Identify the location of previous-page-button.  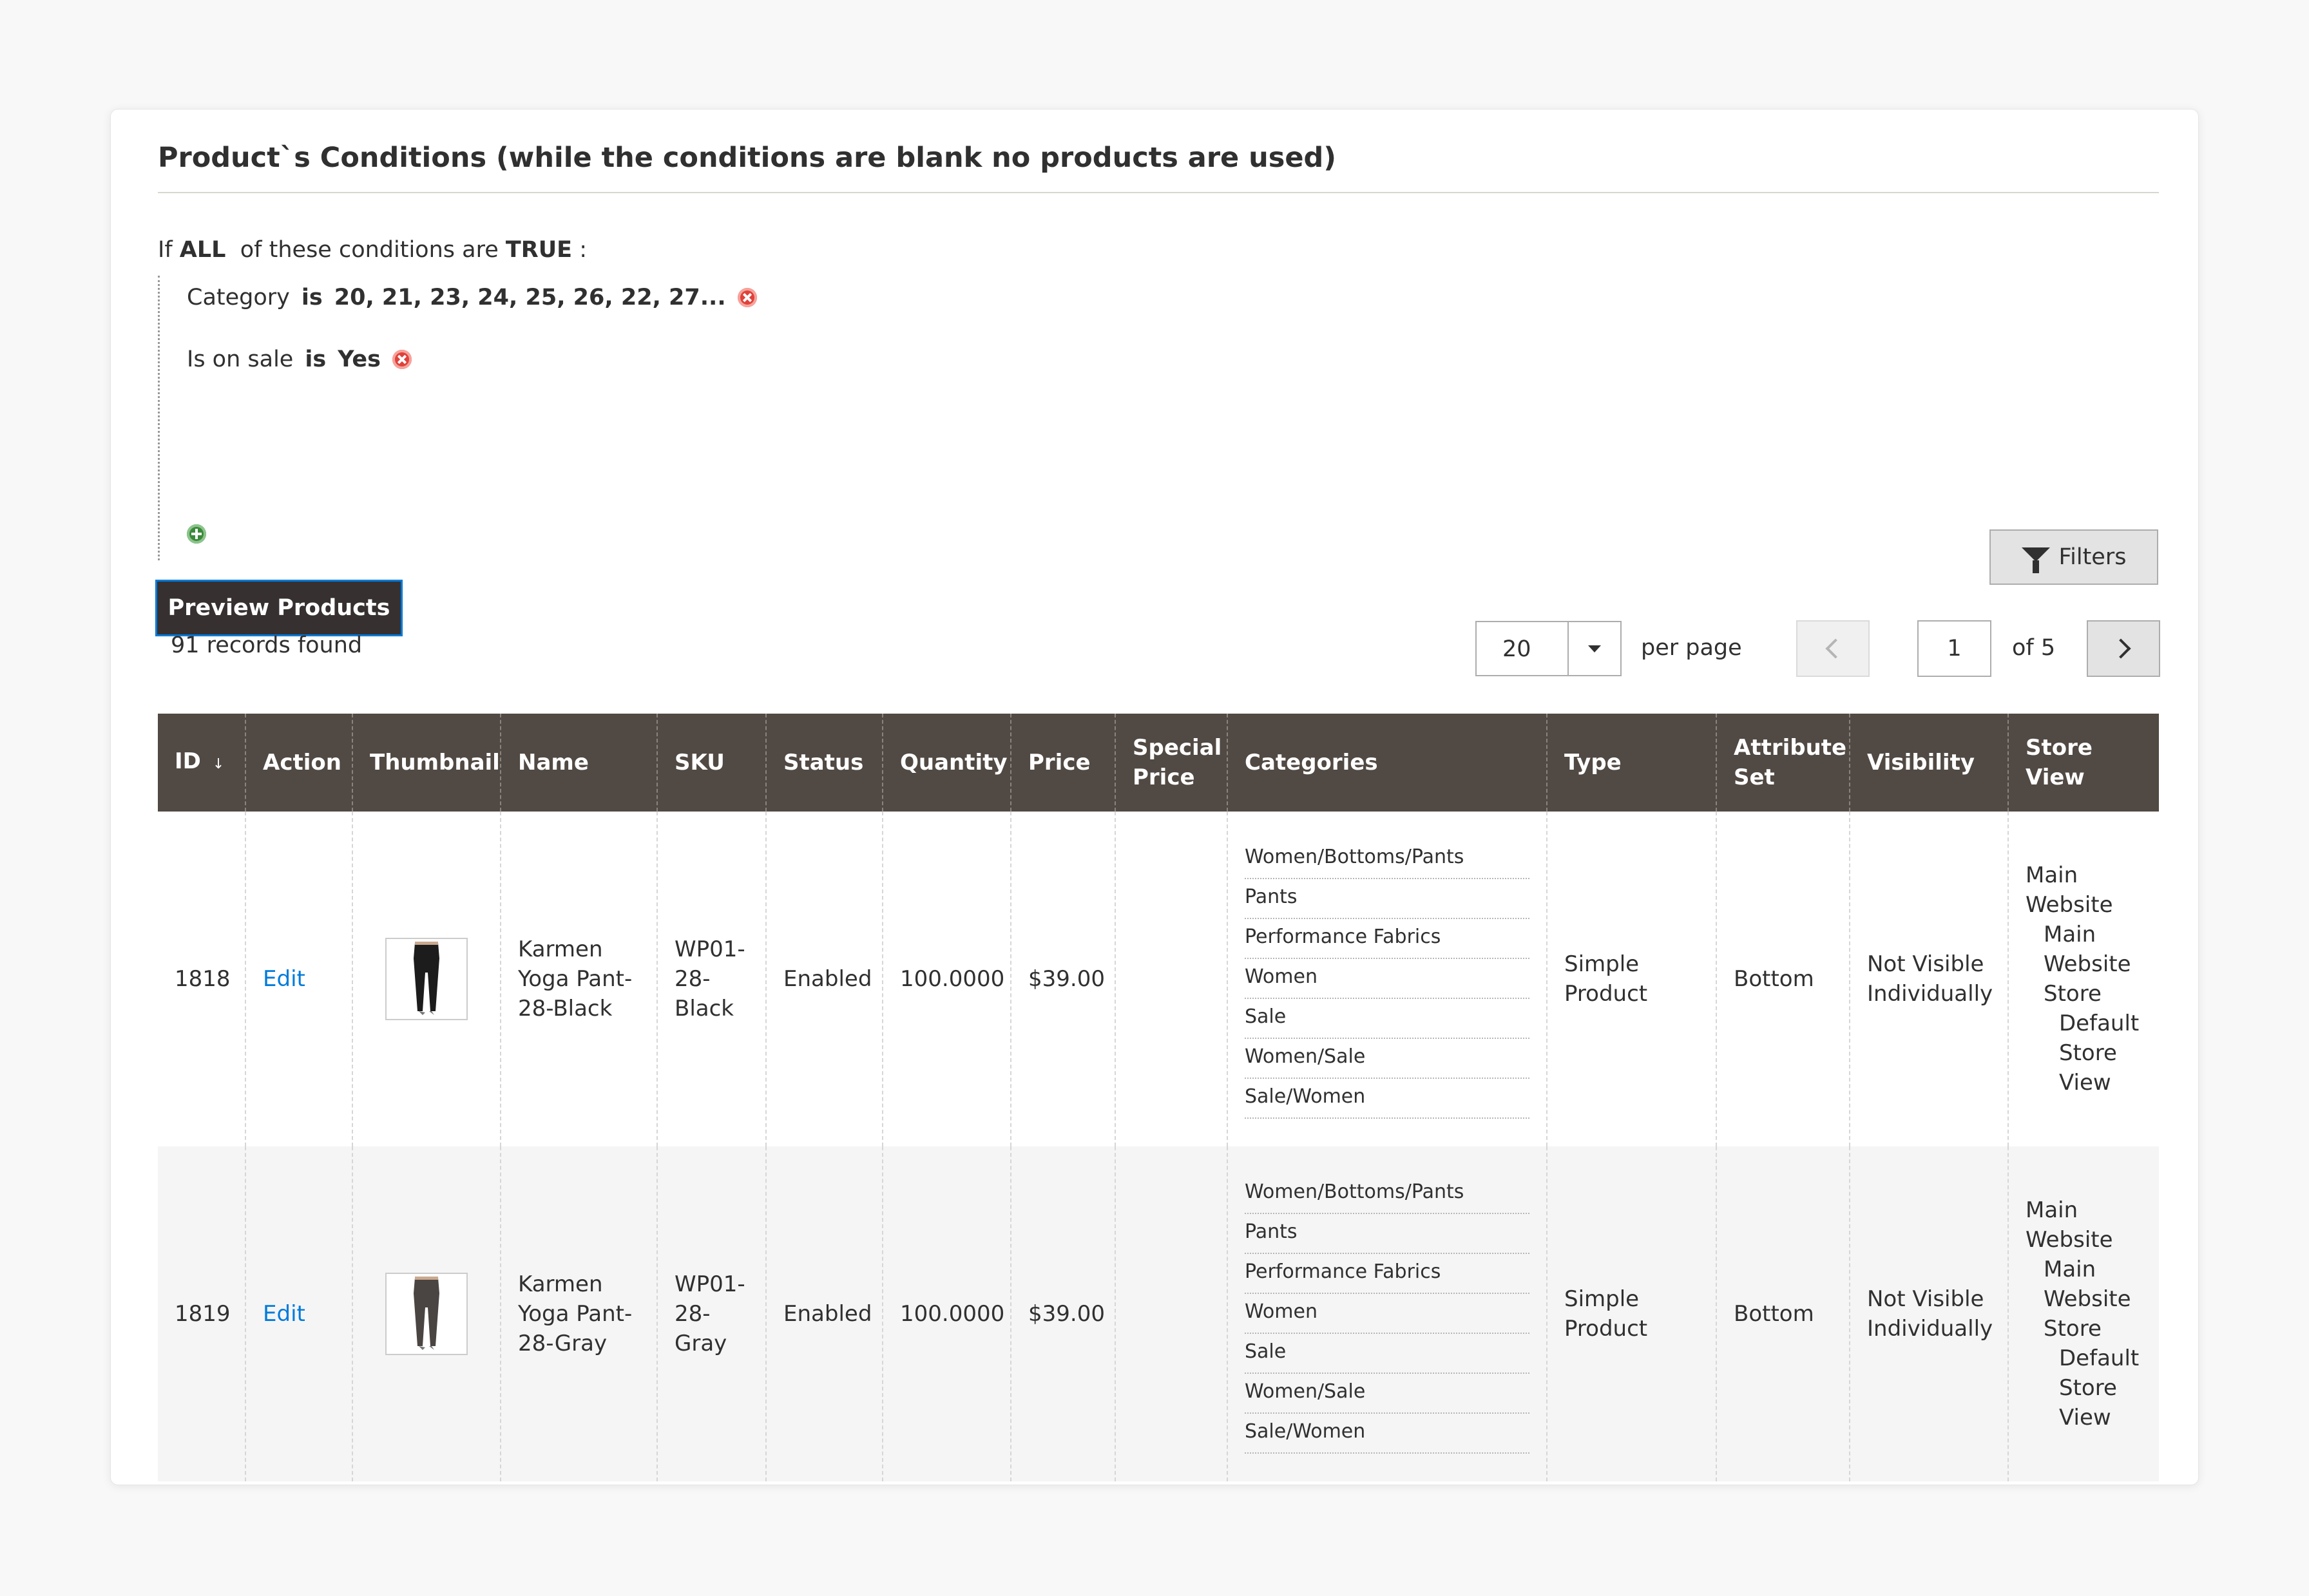
(1833, 648).